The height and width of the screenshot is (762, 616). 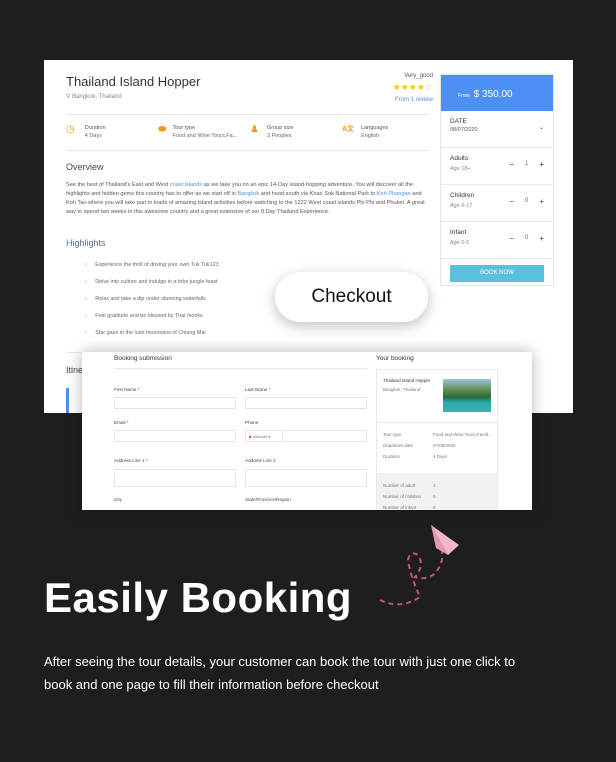 I want to click on itinerary-accent, so click(x=67, y=400).